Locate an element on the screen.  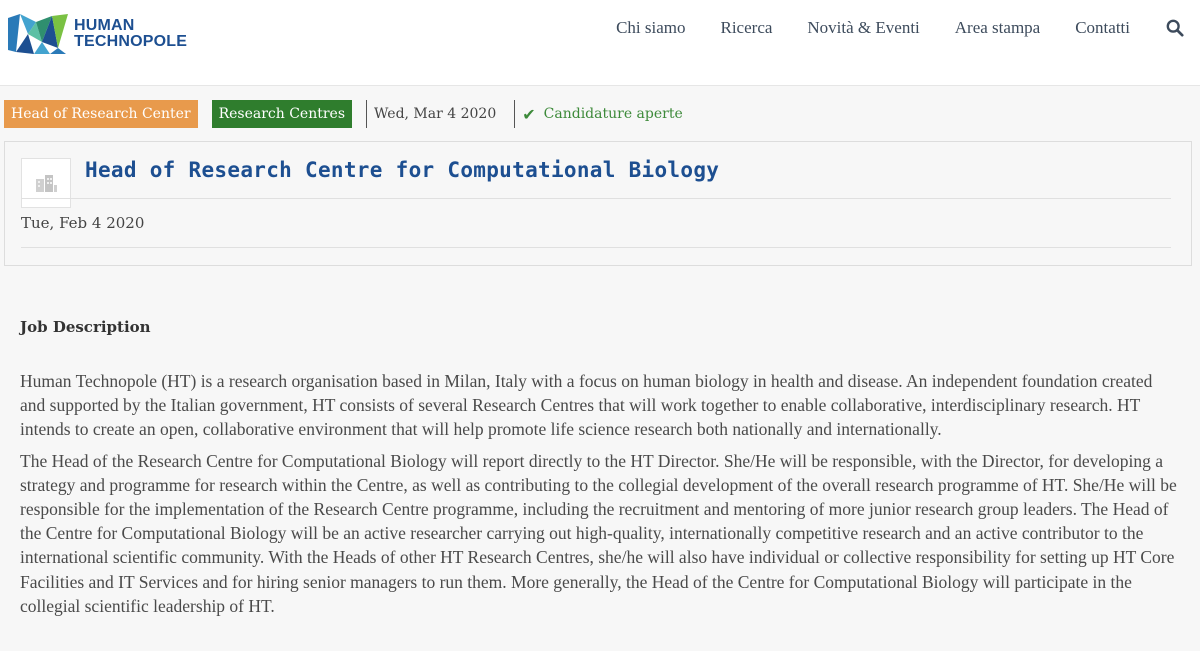
check-icon: ✔ is located at coordinates (529, 114).